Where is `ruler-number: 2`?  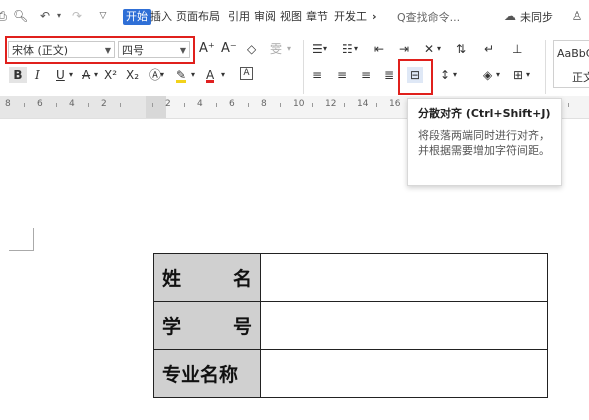 ruler-number: 2 is located at coordinates (168, 104).